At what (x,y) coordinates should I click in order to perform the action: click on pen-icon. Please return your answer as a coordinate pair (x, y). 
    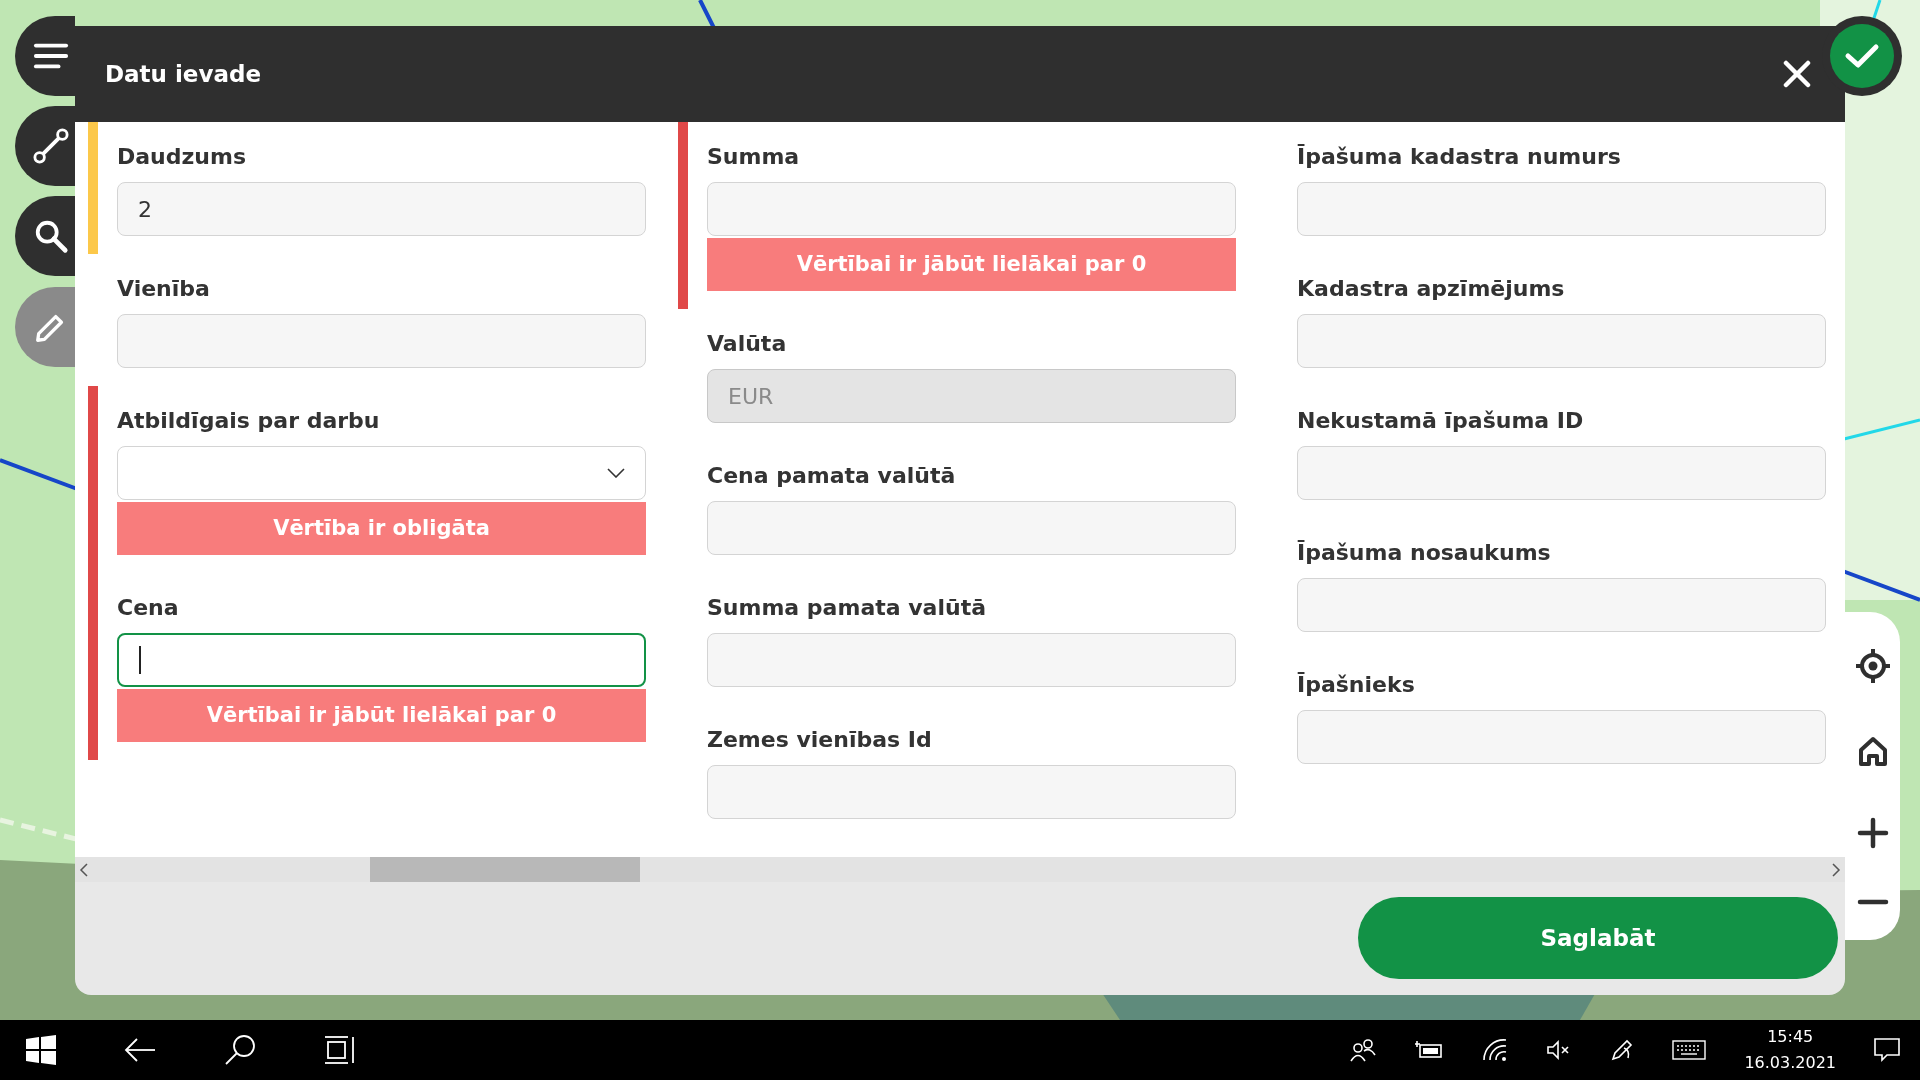
    Looking at the image, I should click on (1622, 1050).